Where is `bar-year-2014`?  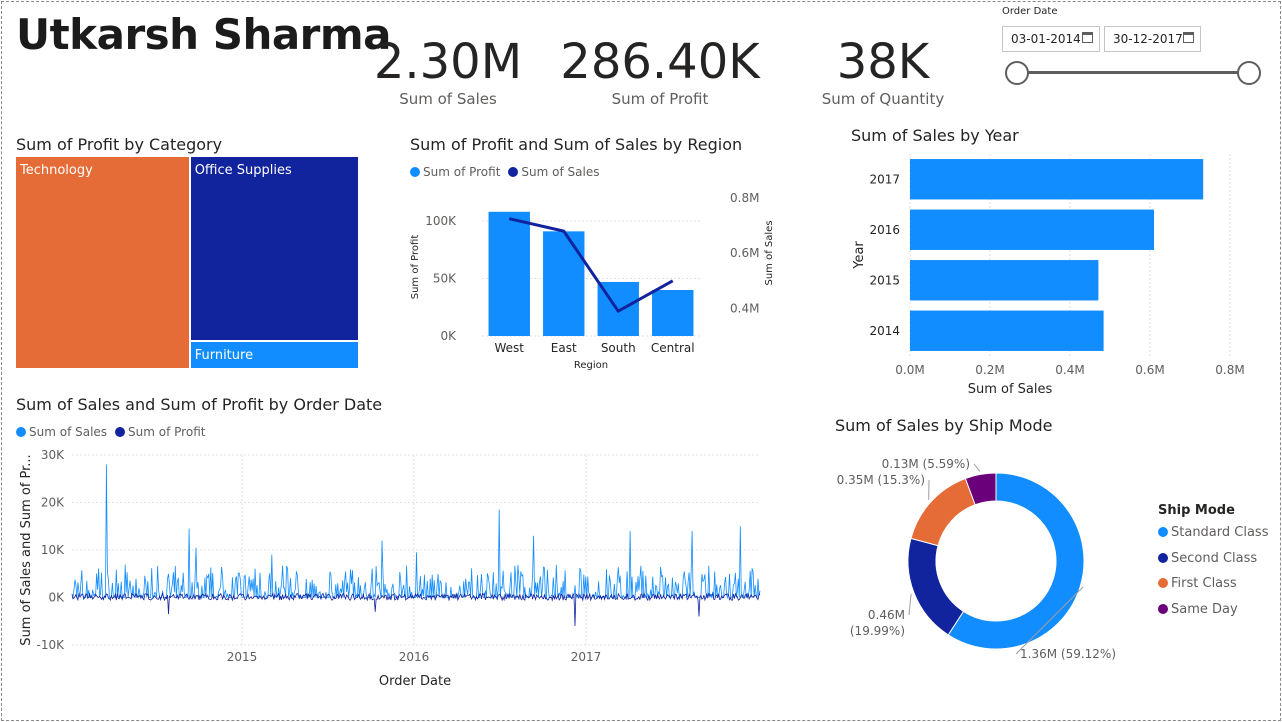
bar-year-2014 is located at coordinates (1007, 330).